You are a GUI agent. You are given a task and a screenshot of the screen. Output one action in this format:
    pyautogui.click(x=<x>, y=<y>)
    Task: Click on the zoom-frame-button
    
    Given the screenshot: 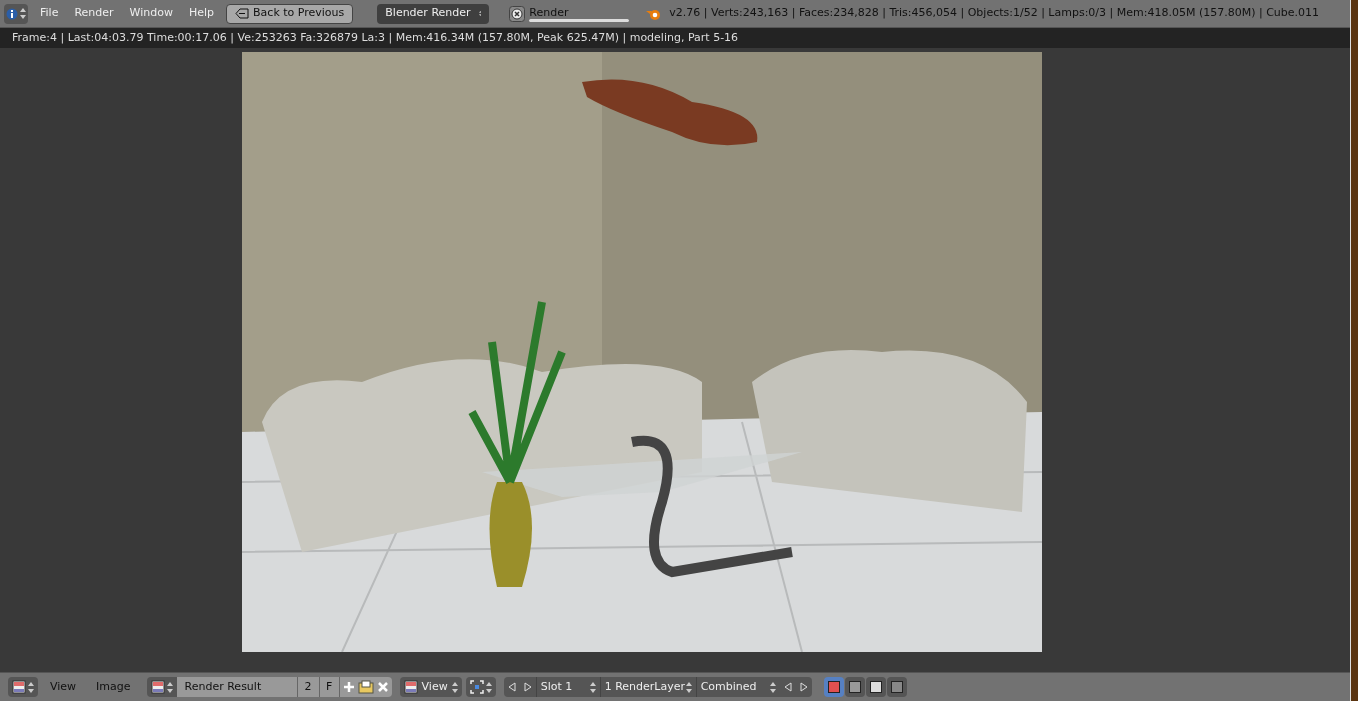 What is the action you would take?
    pyautogui.click(x=480, y=687)
    